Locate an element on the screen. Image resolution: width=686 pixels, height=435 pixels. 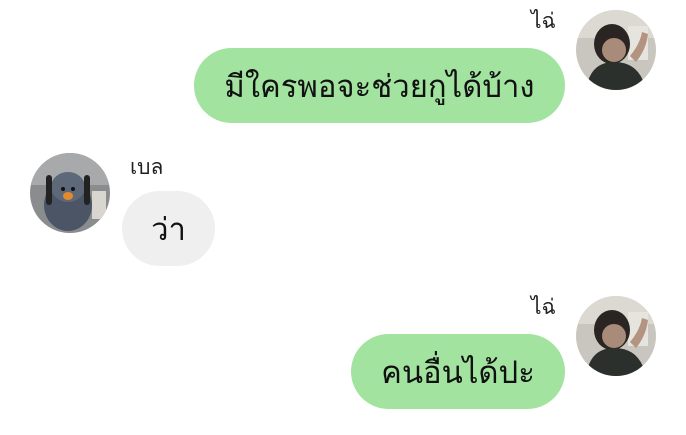
message-bubble: มีใครพอจะช่วยกูได้บ้าง is located at coordinates (379, 85).